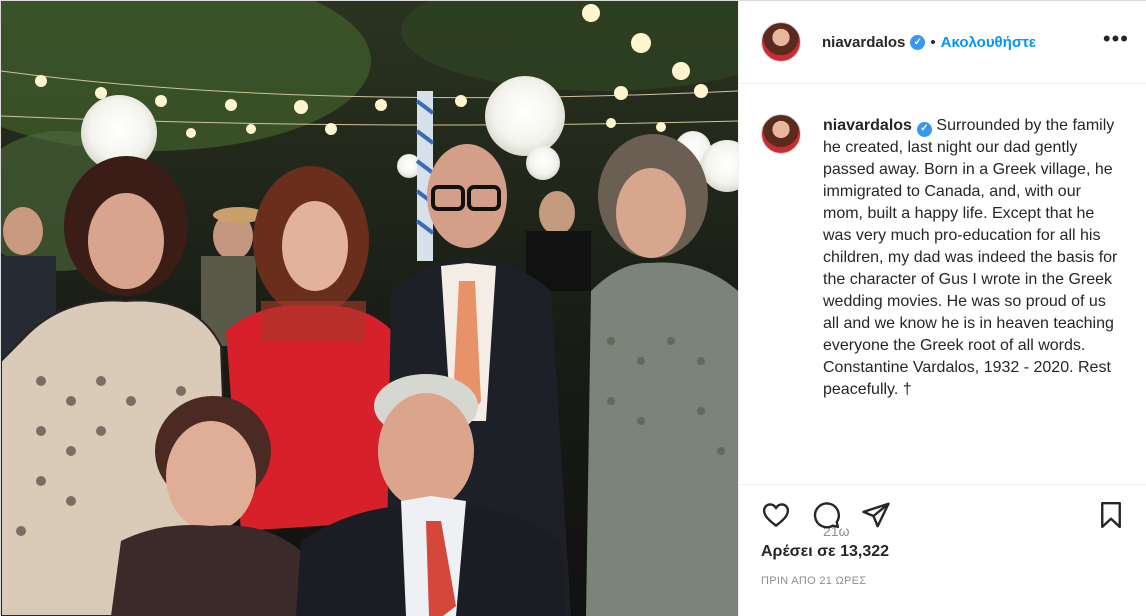 The height and width of the screenshot is (616, 1146). What do you see at coordinates (863, 42) in the screenshot?
I see `author-username: niavardalos` at bounding box center [863, 42].